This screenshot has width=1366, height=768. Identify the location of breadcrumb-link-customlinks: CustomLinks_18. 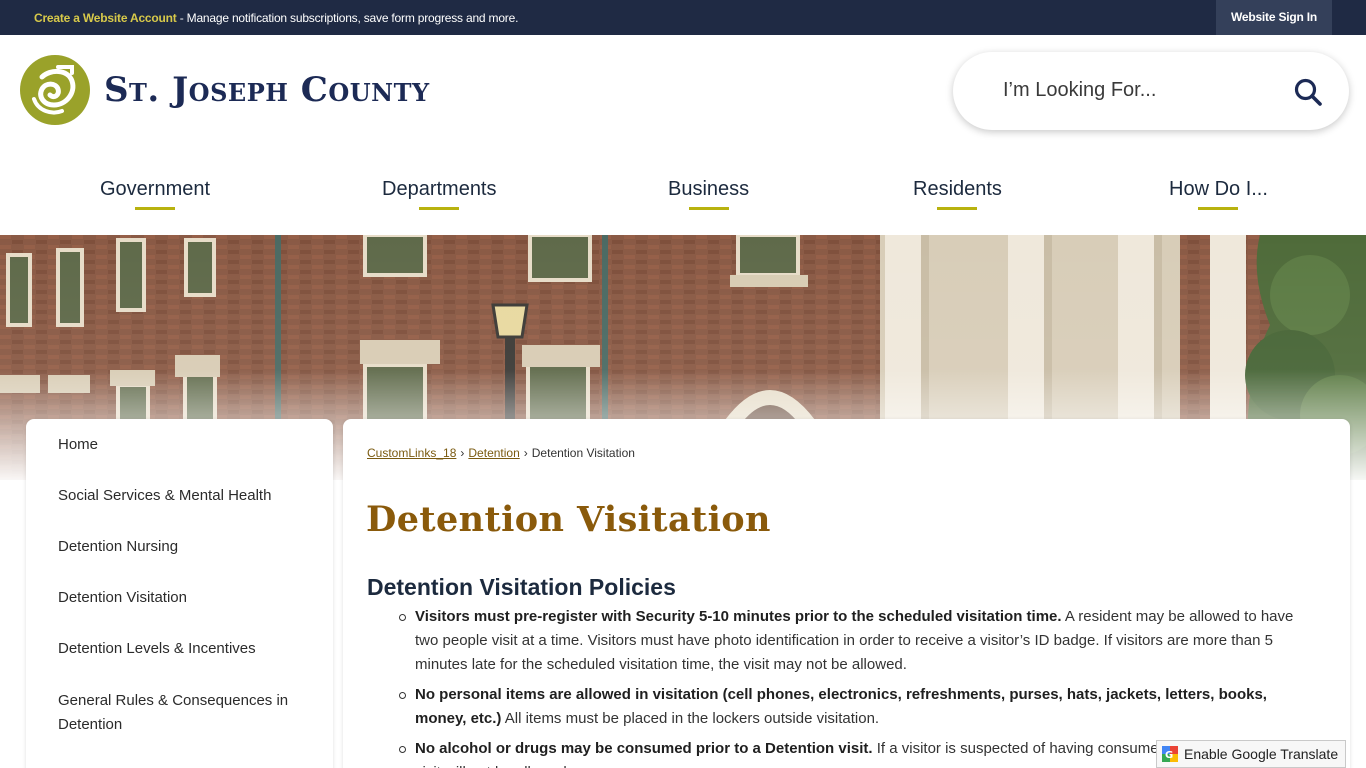
(411, 453).